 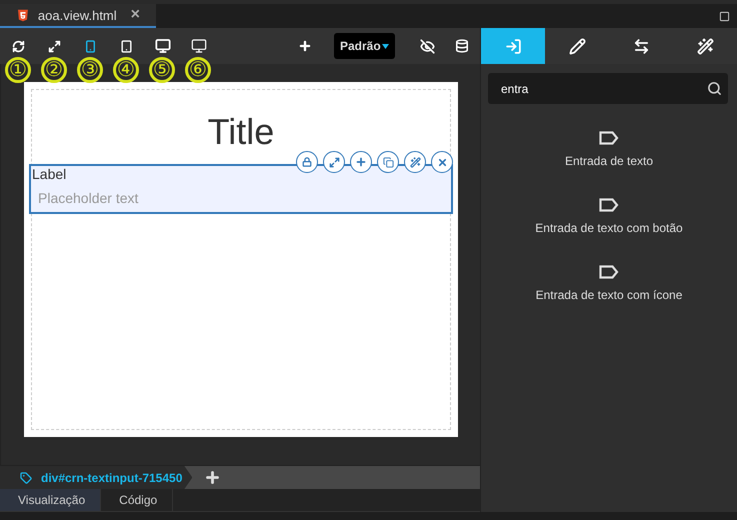 I want to click on maximize-icon, so click(x=724, y=16).